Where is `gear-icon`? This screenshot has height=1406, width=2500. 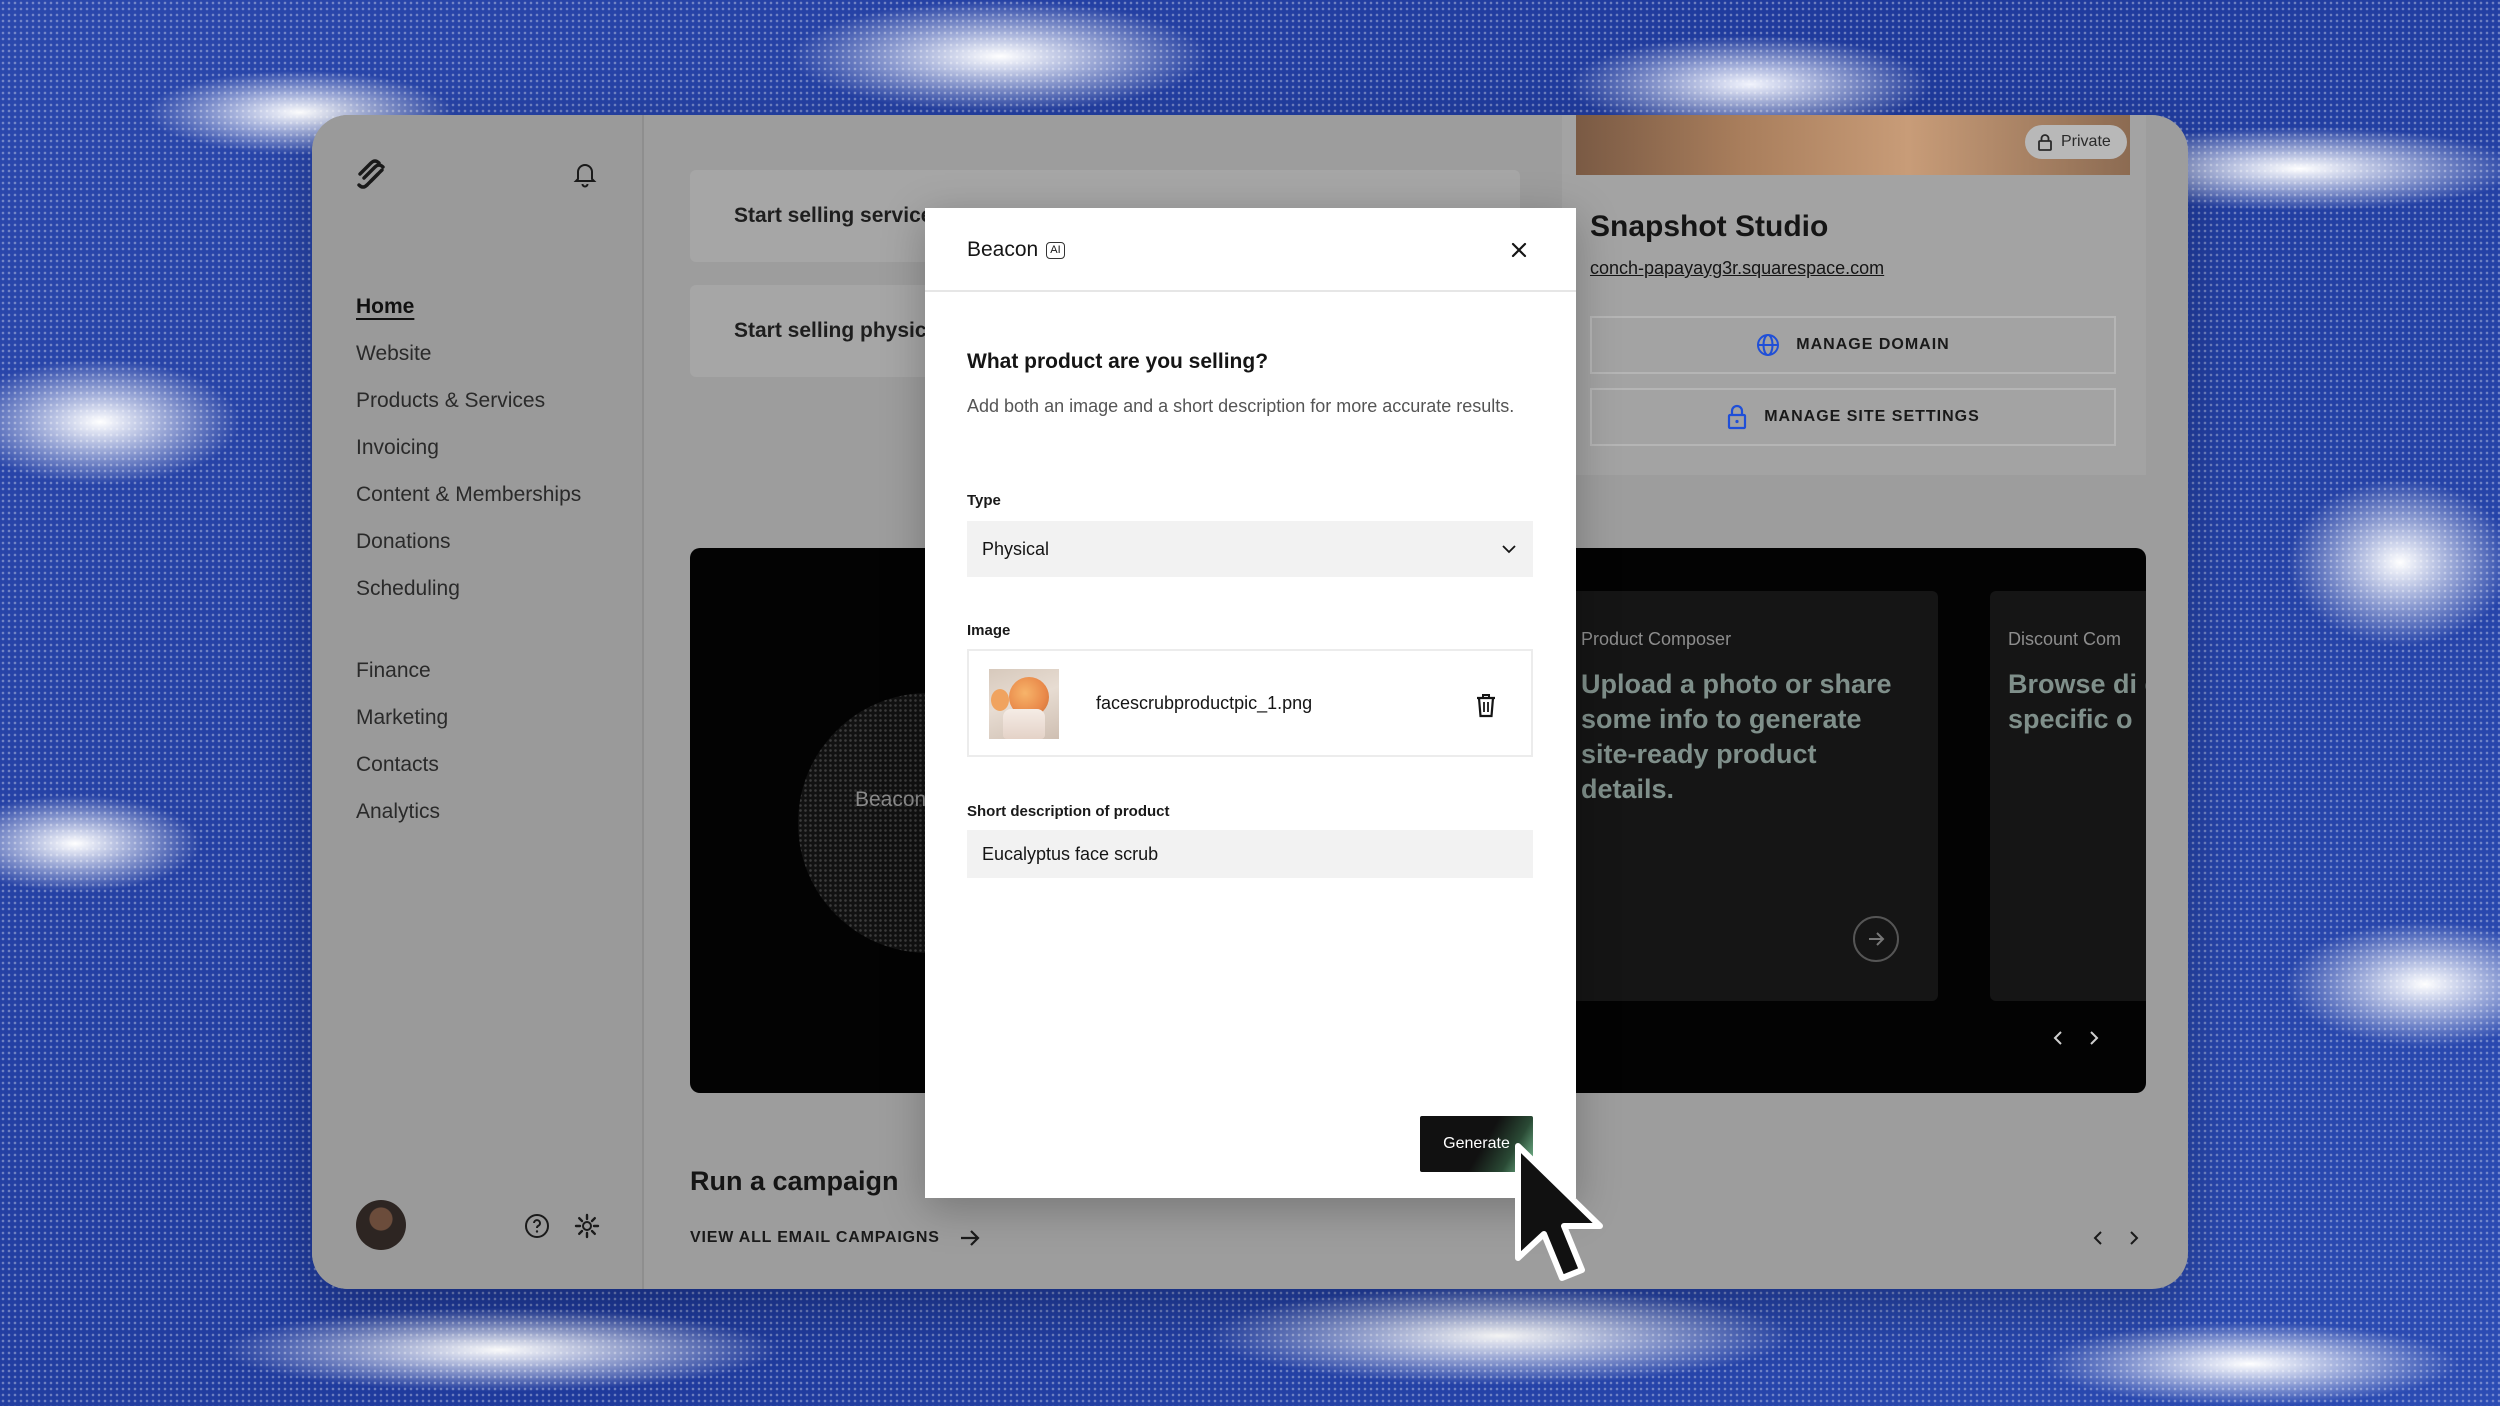
gear-icon is located at coordinates (587, 1226).